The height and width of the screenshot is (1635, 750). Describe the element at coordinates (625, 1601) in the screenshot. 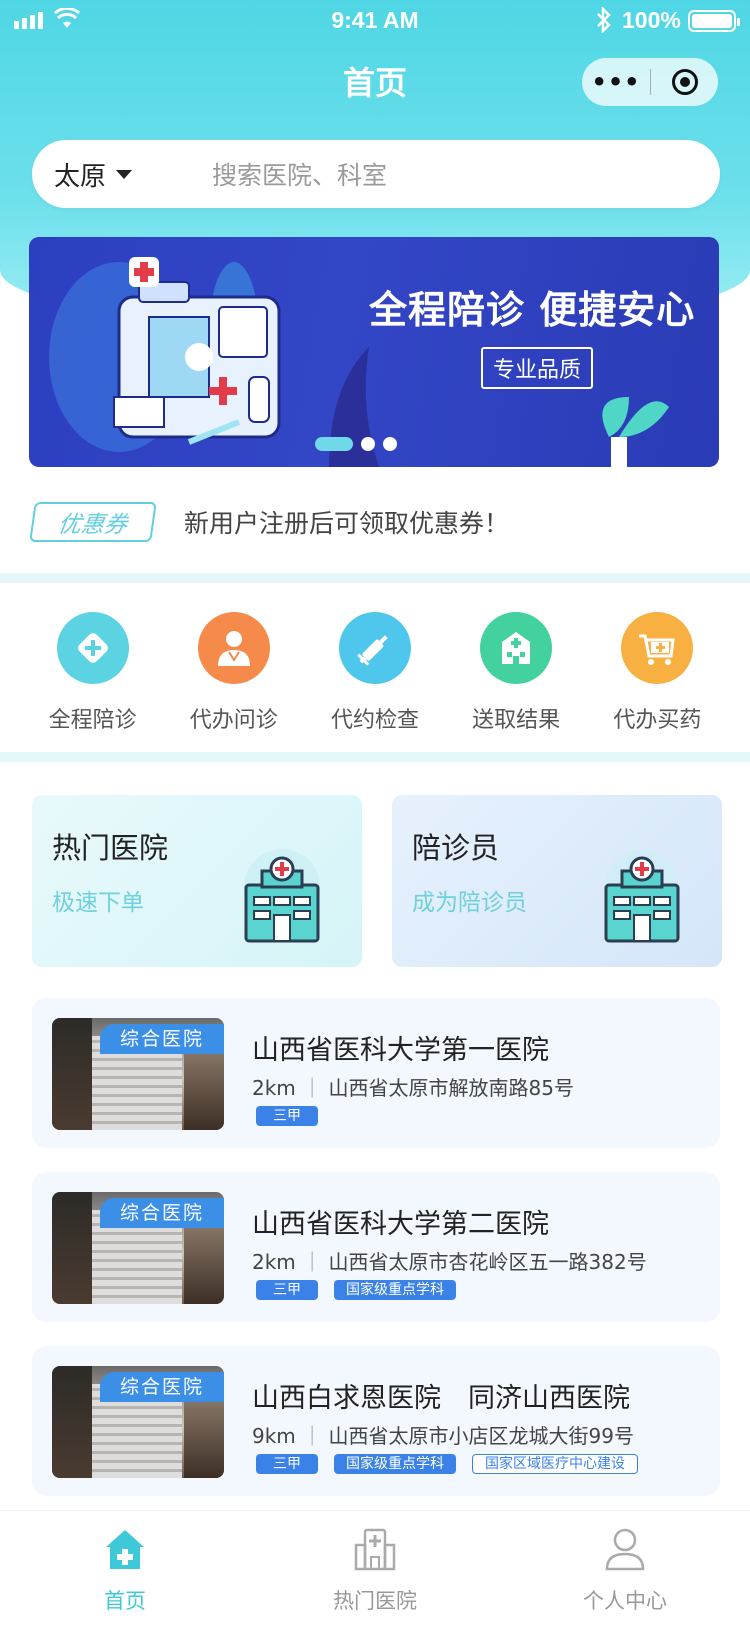

I see `tab-label: 个人中心` at that location.